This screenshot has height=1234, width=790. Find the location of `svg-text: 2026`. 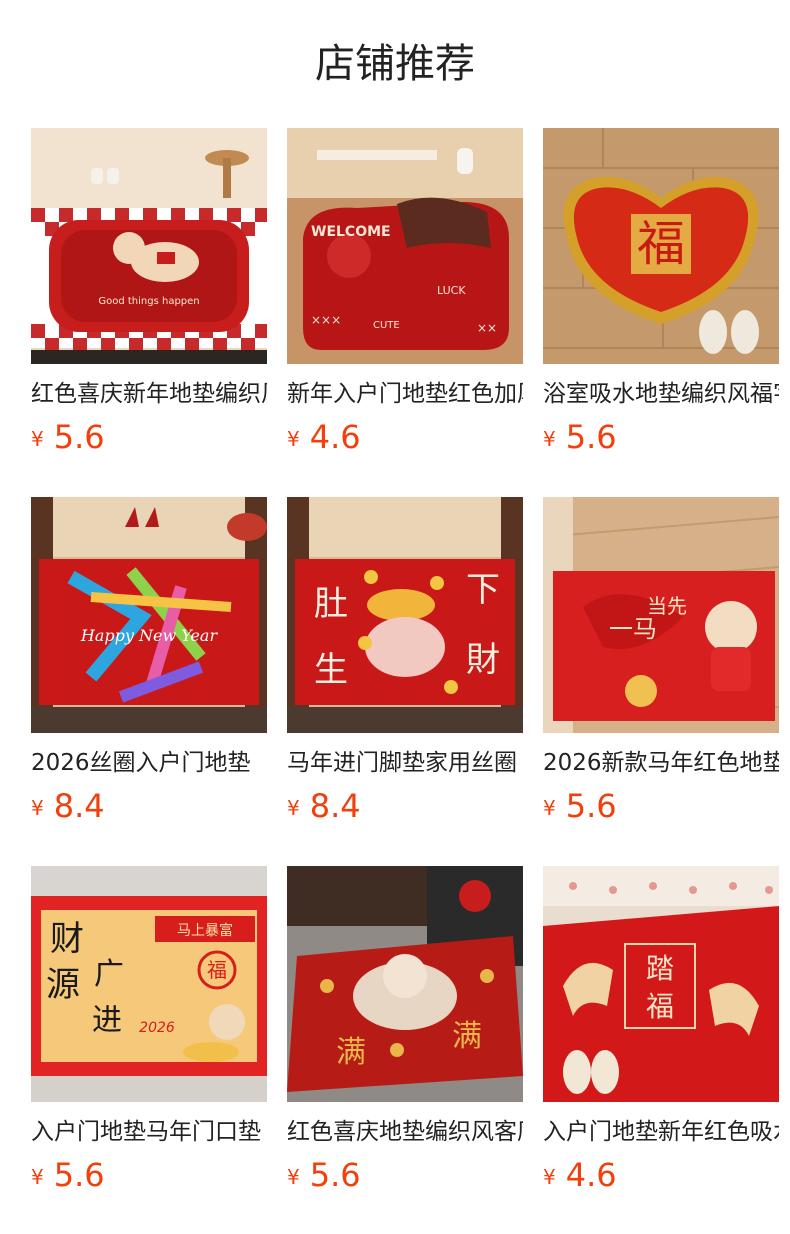

svg-text: 2026 is located at coordinates (157, 1028).